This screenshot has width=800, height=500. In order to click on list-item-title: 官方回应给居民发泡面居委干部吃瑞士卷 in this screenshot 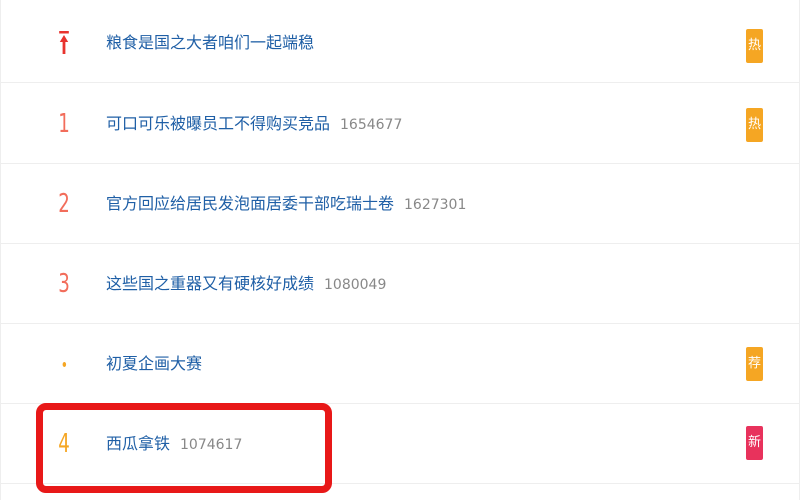, I will do `click(250, 203)`.